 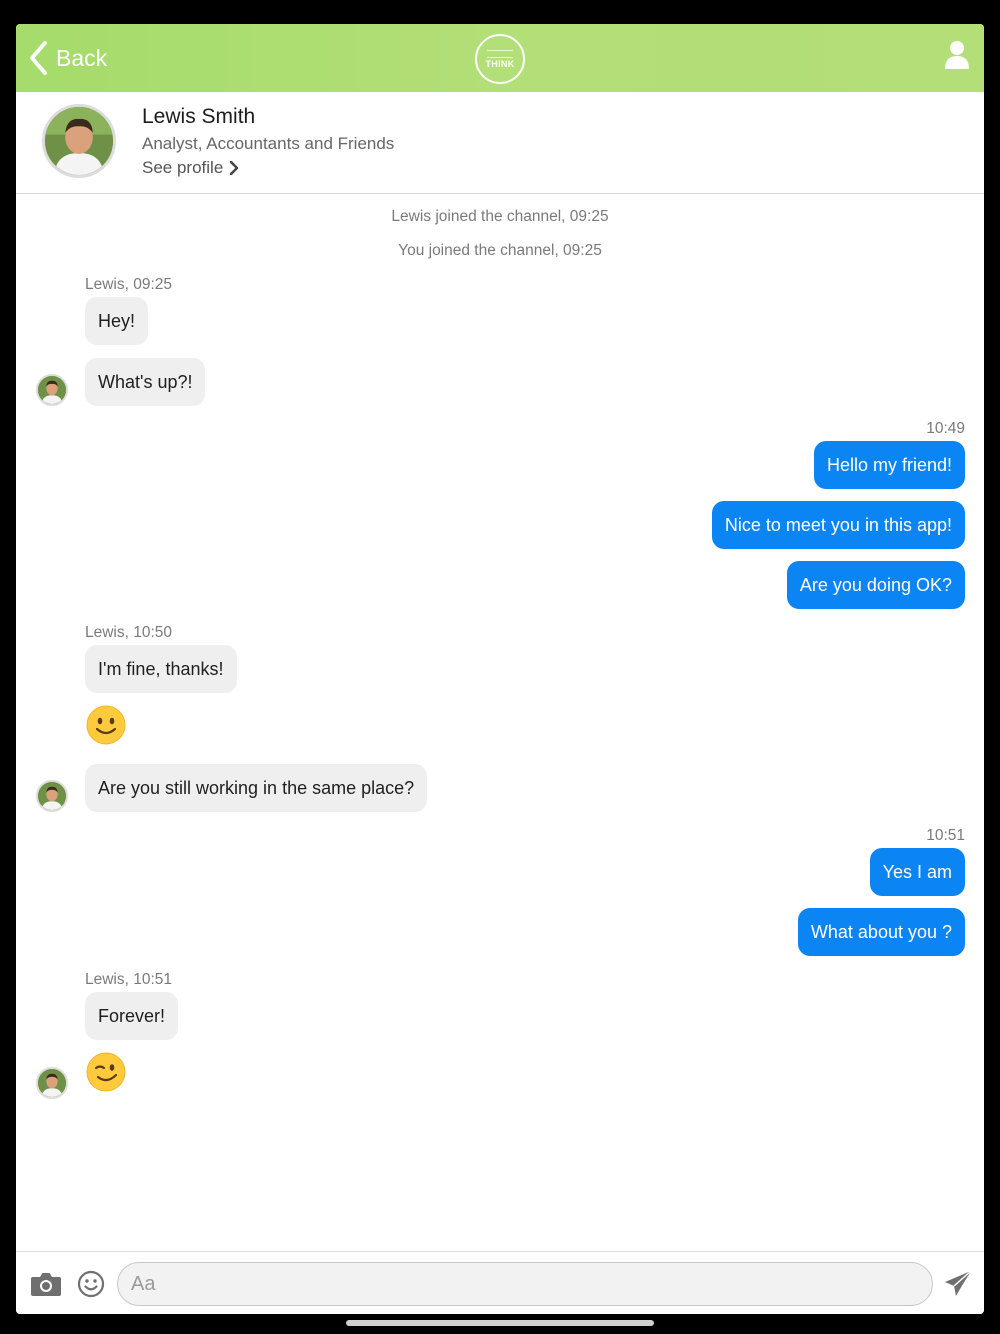 What do you see at coordinates (129, 284) in the screenshot?
I see `message-meta: Lewis, 09:25` at bounding box center [129, 284].